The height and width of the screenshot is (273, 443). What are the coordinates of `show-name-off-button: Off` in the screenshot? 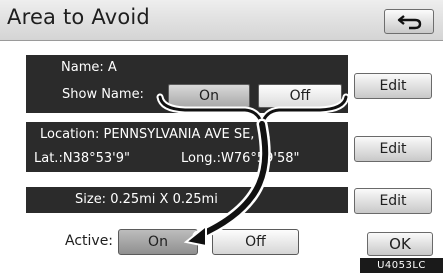 It's located at (300, 96).